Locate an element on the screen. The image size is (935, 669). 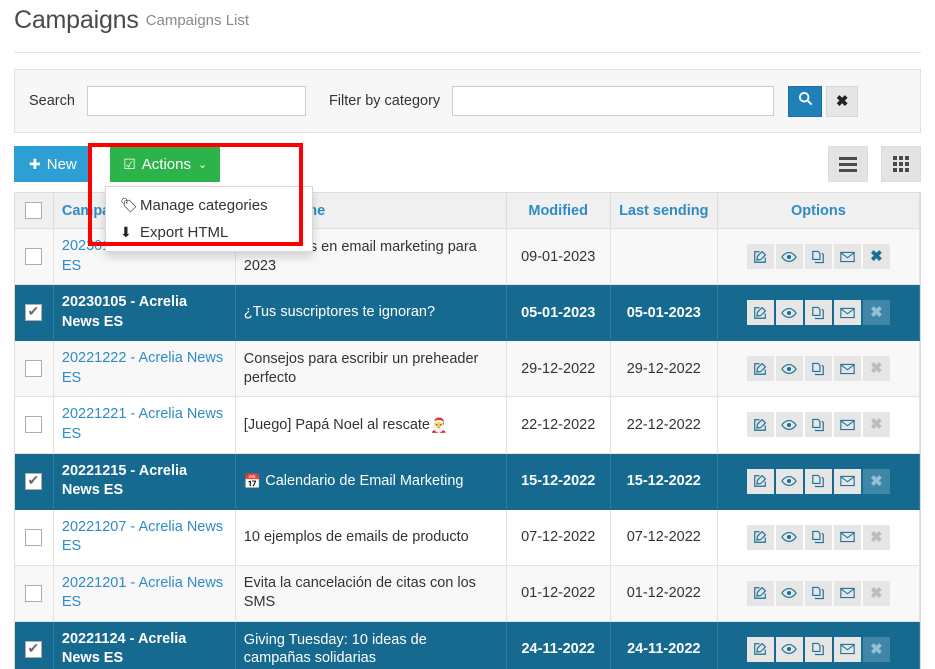
actions-dropdown-menu: 🏷 Manage categories ⬇ Export HTML is located at coordinates (209, 219).